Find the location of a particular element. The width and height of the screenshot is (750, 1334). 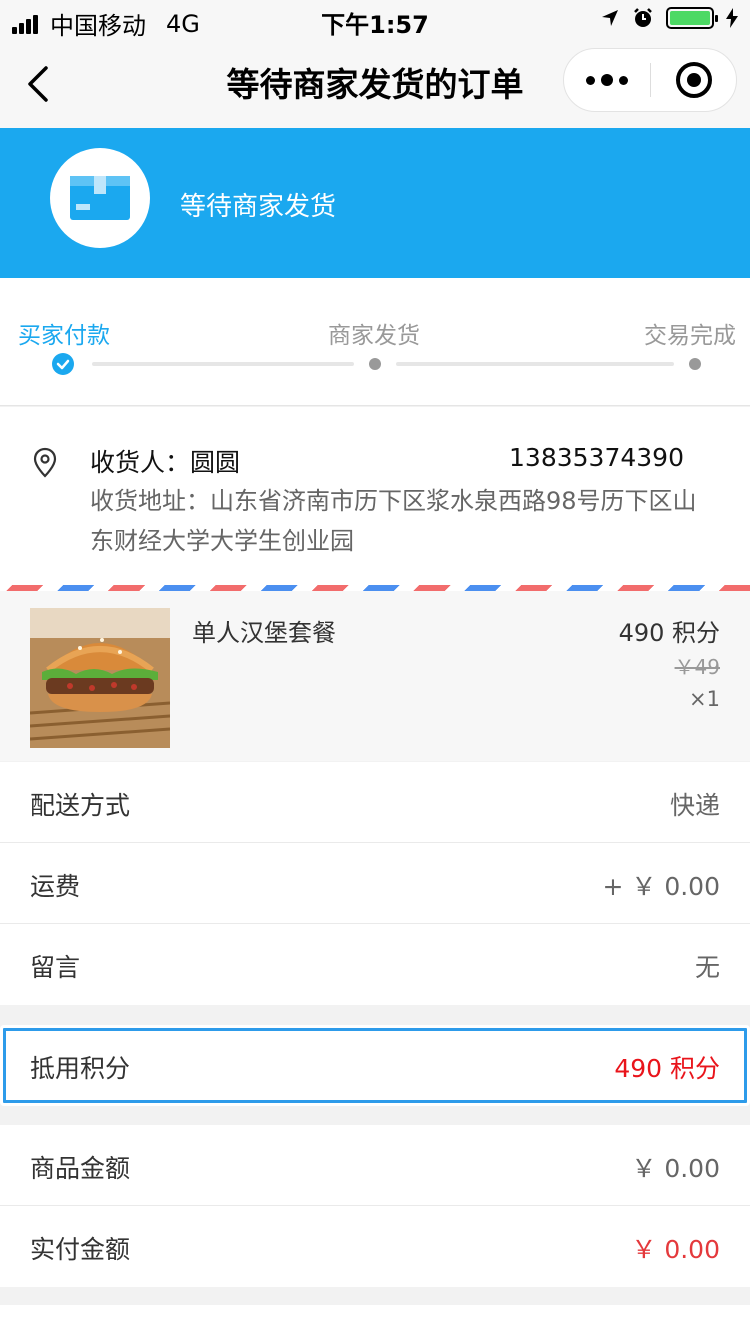

order-status-banner: 等待商家发货 is located at coordinates (375, 203).